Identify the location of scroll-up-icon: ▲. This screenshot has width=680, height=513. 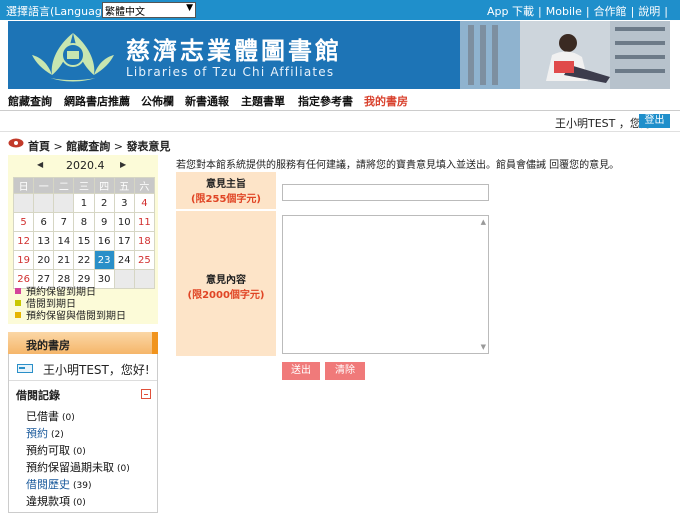
(483, 222).